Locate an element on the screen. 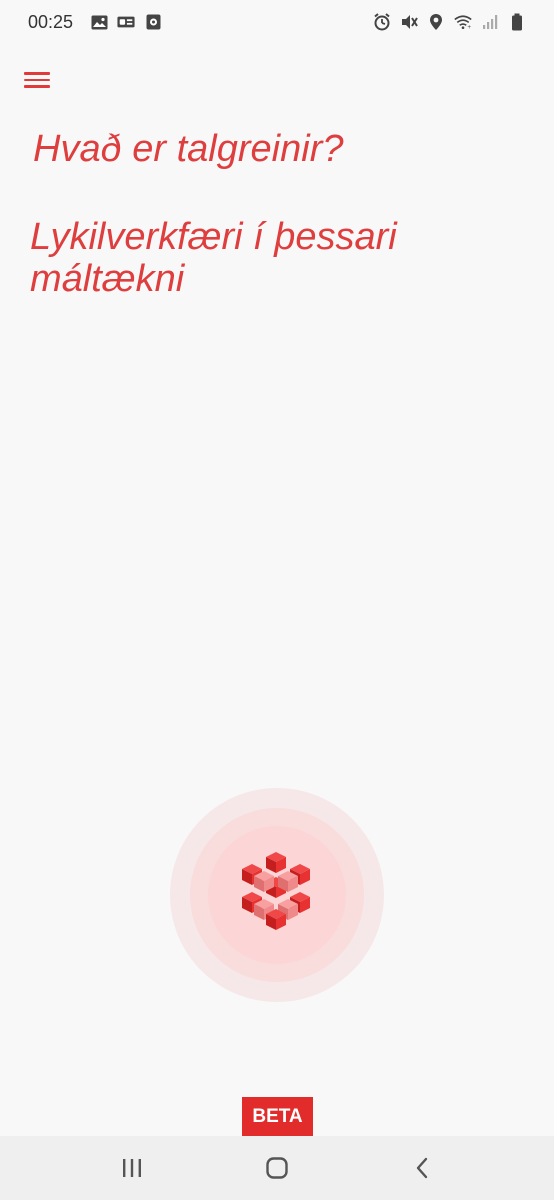  status-time: 00:25 is located at coordinates (51, 21).